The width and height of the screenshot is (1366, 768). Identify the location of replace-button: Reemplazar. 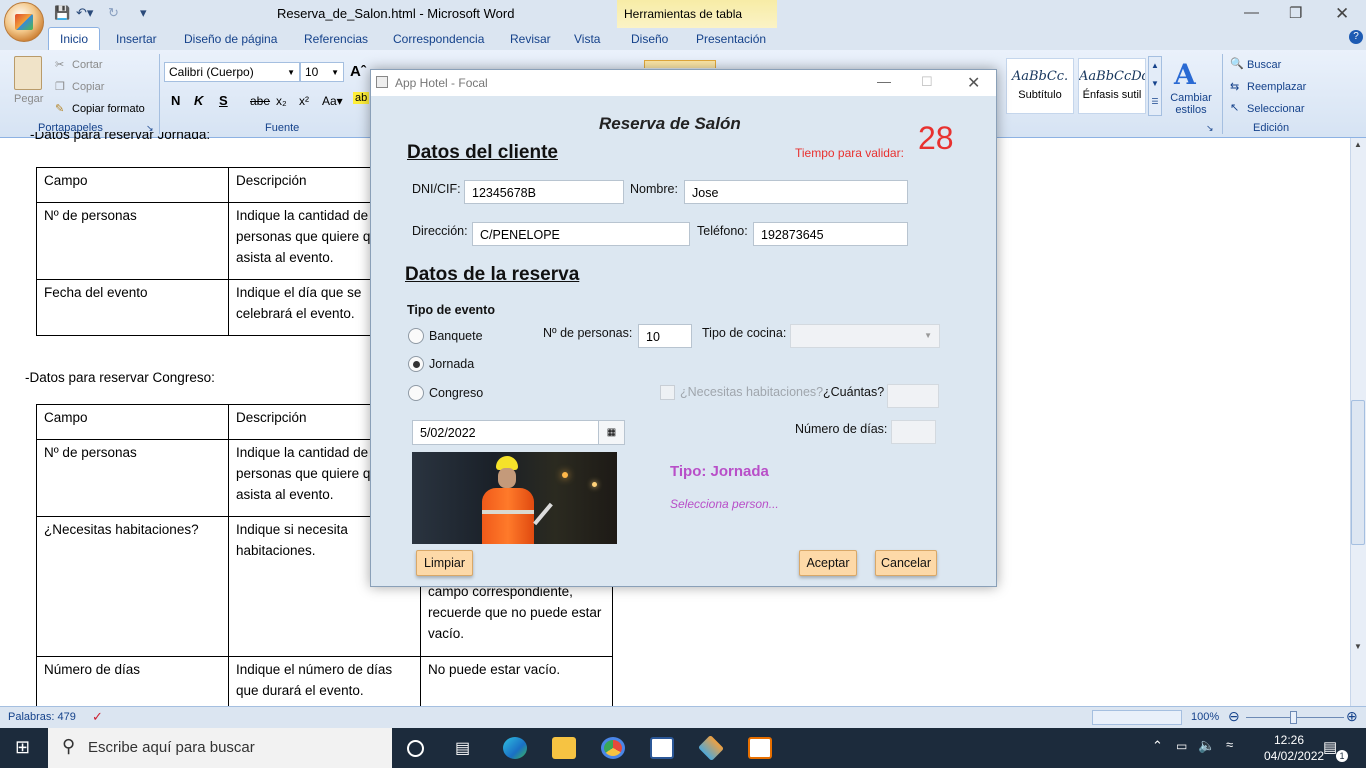
(1276, 87).